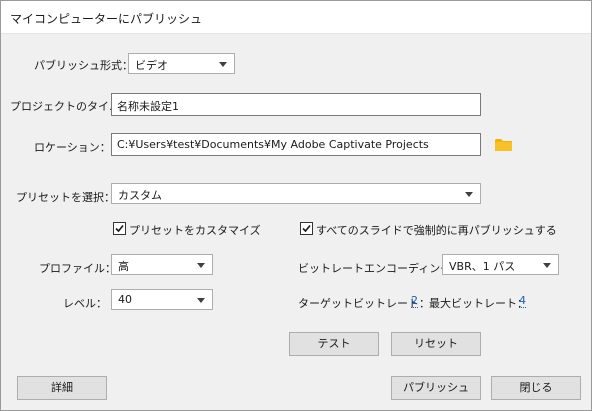  Describe the element at coordinates (181, 63) in the screenshot. I see `format-dropdown: ビデオ` at that location.